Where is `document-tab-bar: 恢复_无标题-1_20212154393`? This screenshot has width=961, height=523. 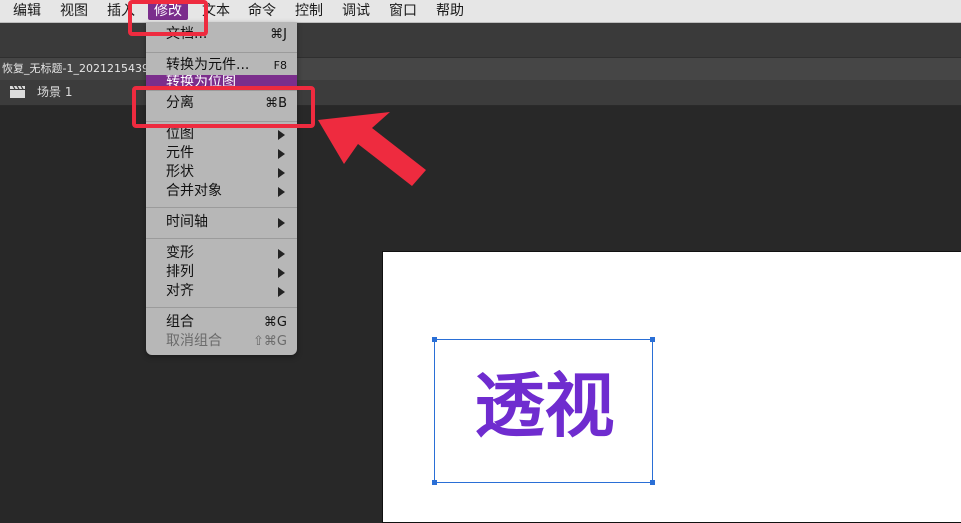 document-tab-bar: 恢复_无标题-1_20212154393 is located at coordinates (480, 69).